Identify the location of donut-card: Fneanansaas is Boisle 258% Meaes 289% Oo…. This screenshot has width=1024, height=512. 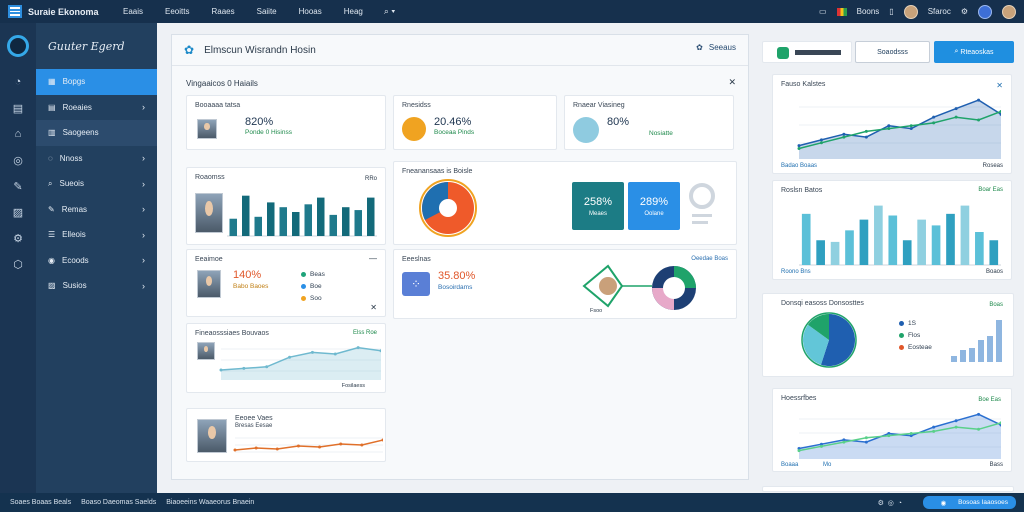
(565, 203).